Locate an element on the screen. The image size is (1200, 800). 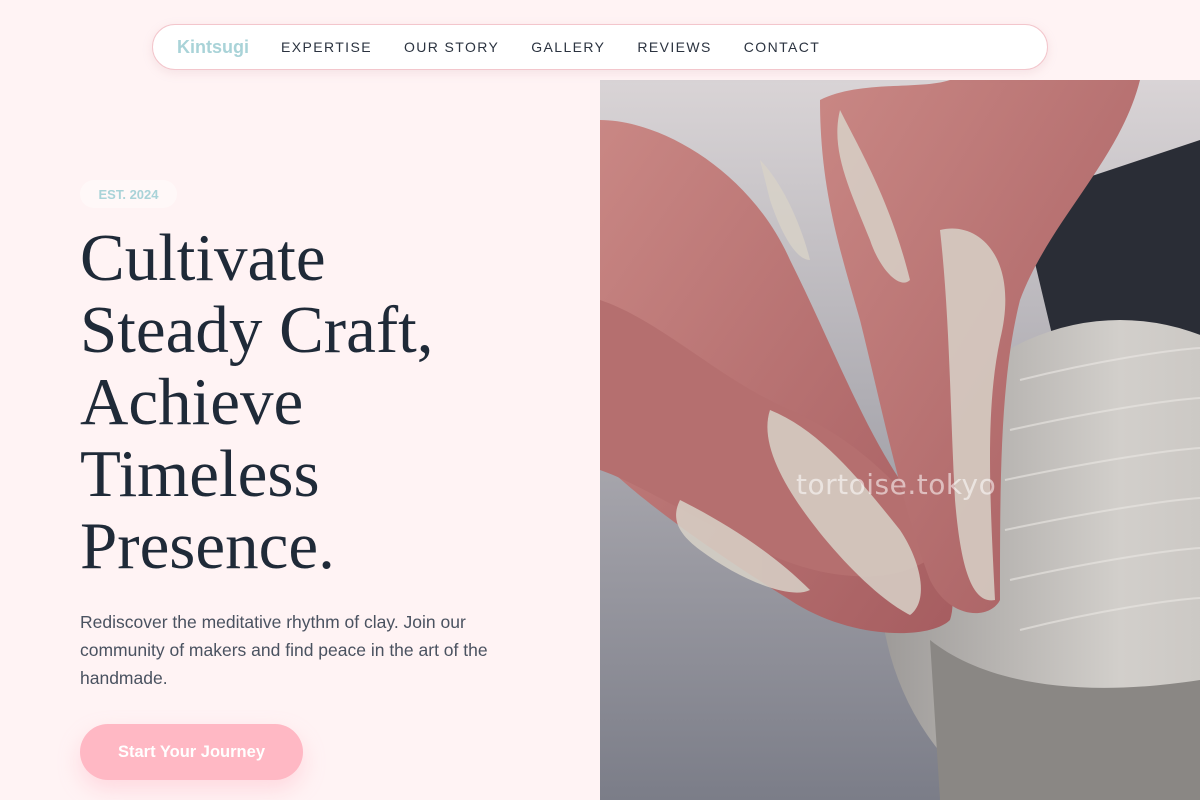
headline-line-3: Achieve is located at coordinates (192, 402).